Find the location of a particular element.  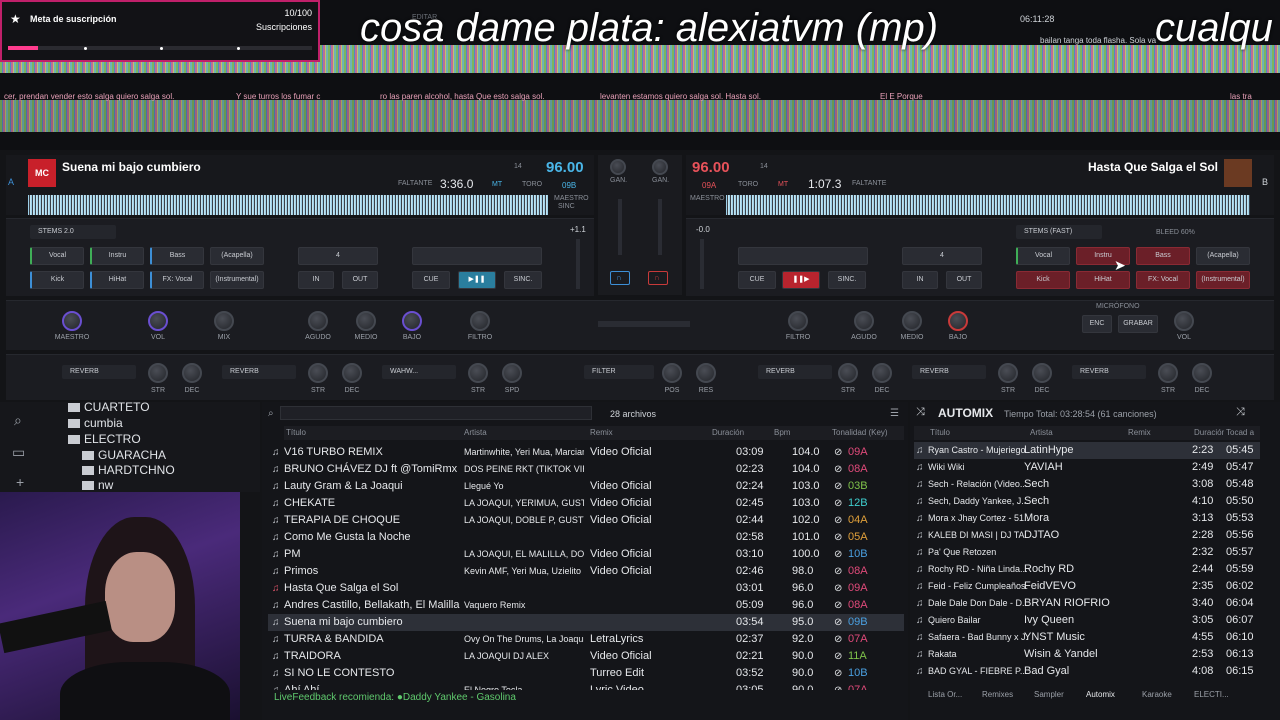

folder-item: HARDTCHNO is located at coordinates (128, 470).